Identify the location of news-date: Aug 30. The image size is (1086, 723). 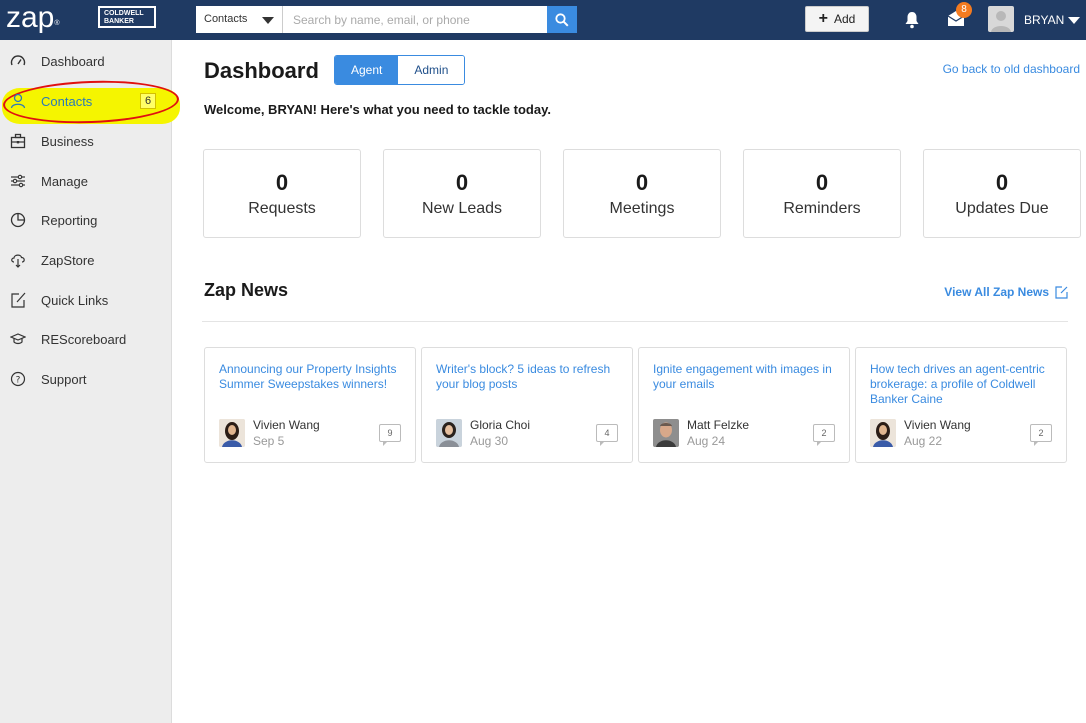
(489, 441).